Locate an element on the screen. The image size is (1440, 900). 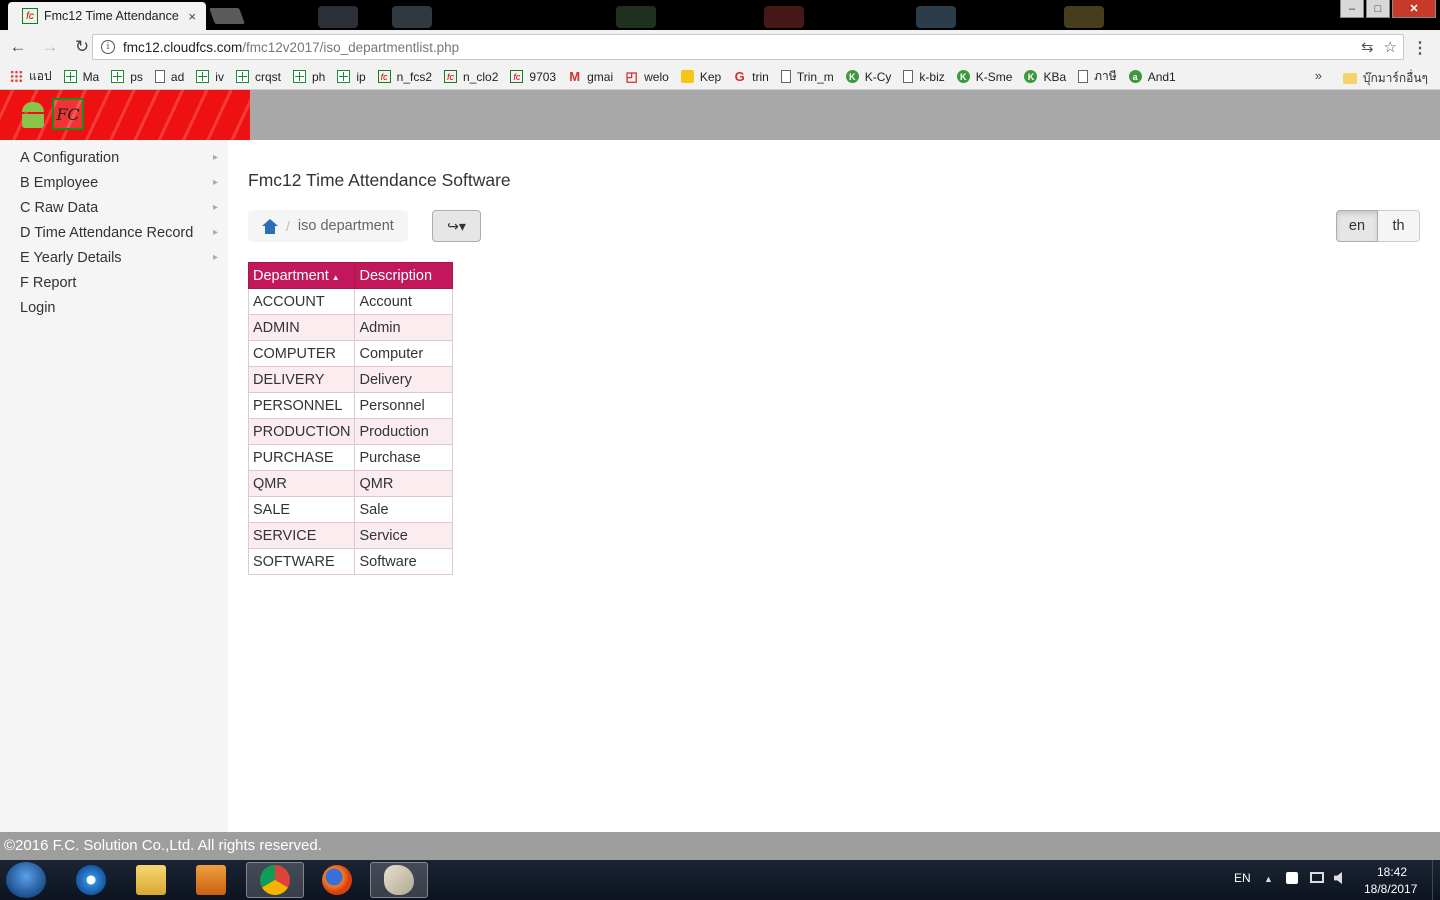
department-cell: ACCOUNT is located at coordinates (301, 301).